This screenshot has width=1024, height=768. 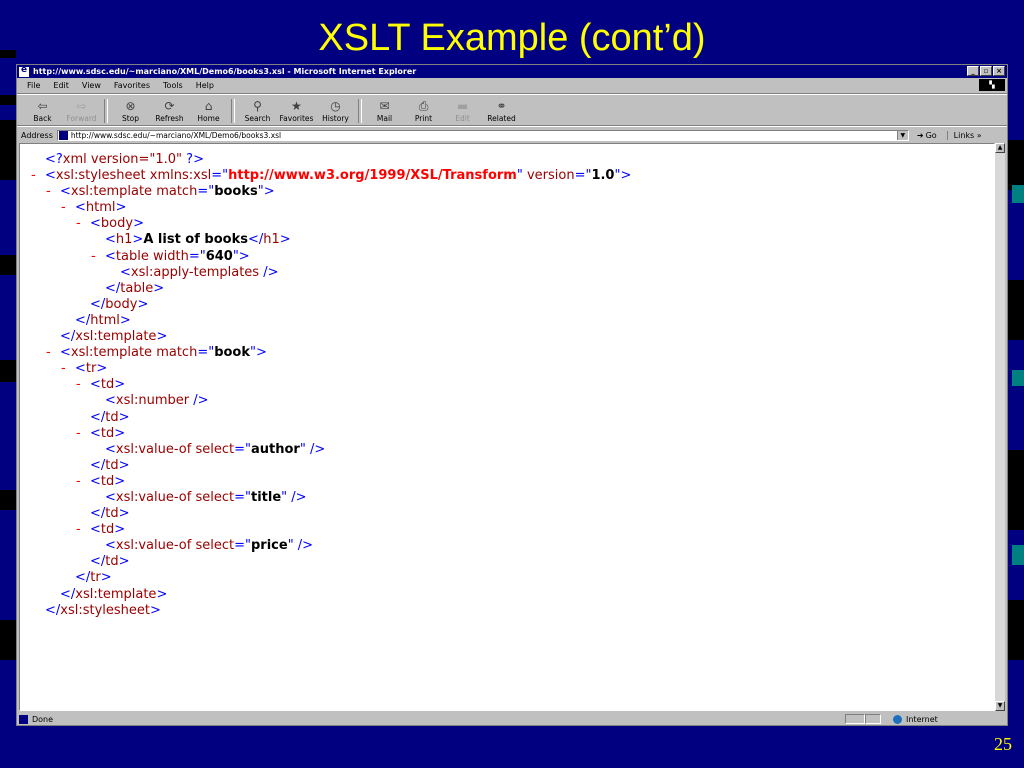 What do you see at coordinates (213, 546) in the screenshot?
I see `xml-token: select` at bounding box center [213, 546].